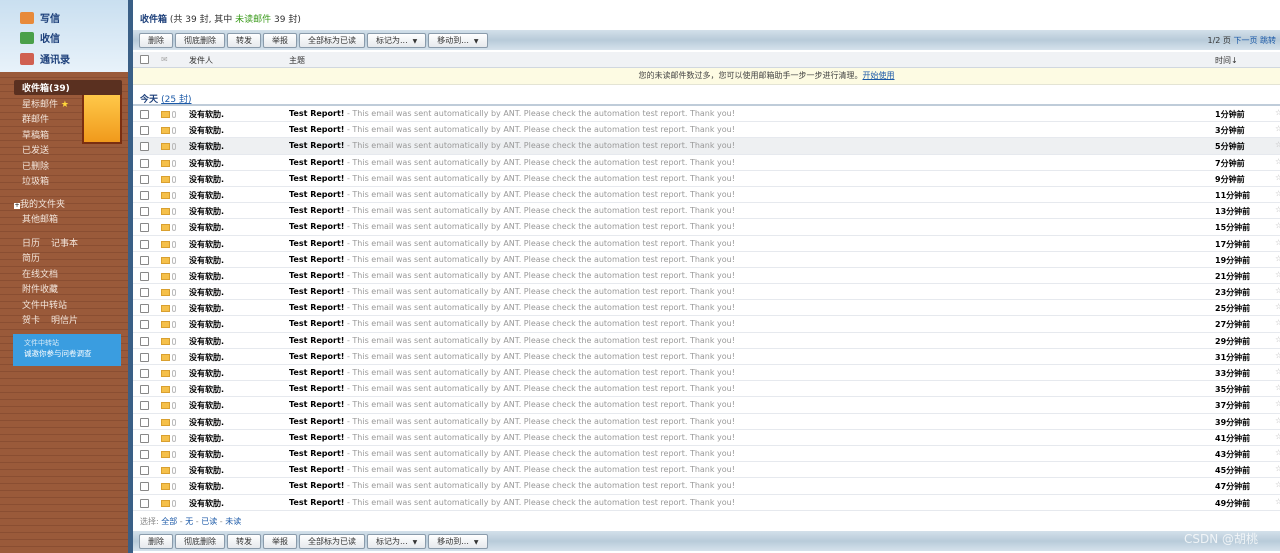 This screenshot has height=553, width=1280. I want to click on start-using-link: 开始使用, so click(879, 75).